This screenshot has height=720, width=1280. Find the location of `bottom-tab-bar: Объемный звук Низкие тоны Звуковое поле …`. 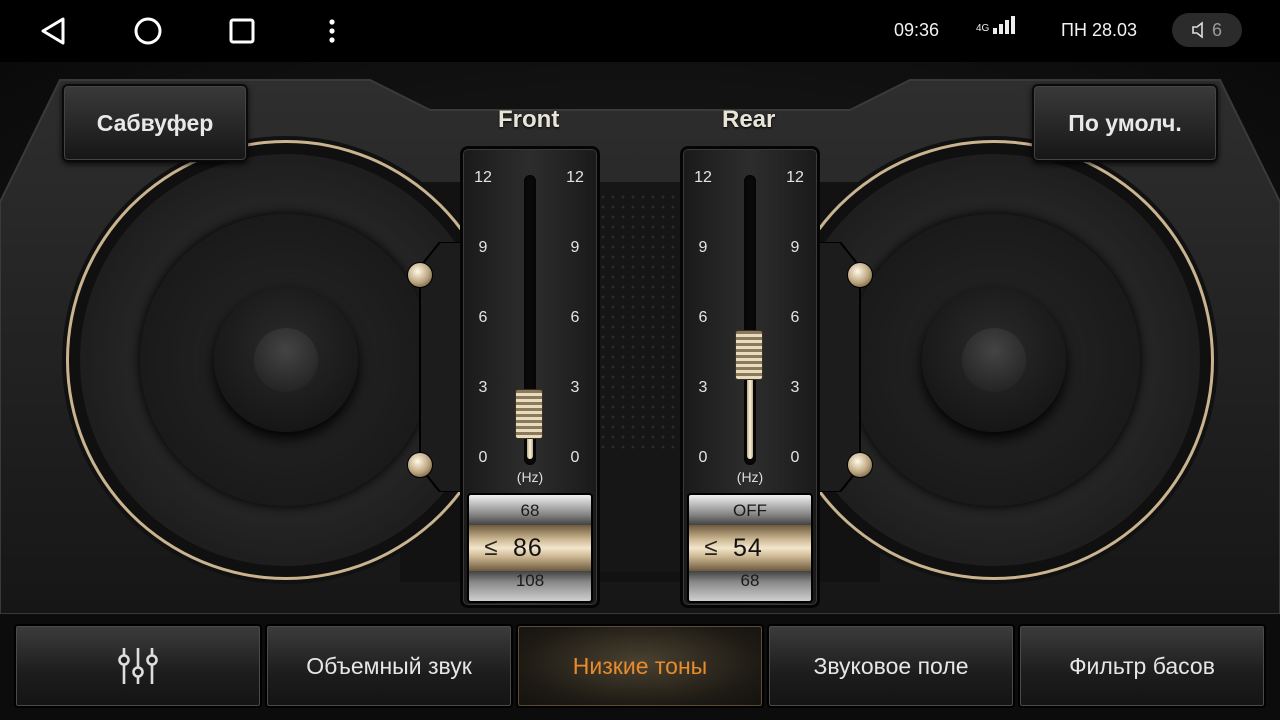

bottom-tab-bar: Объемный звук Низкие тоны Звуковое поле … is located at coordinates (640, 667).